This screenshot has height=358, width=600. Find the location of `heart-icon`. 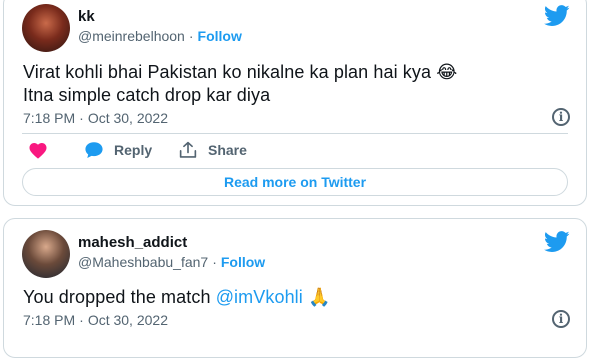

heart-icon is located at coordinates (38, 150).